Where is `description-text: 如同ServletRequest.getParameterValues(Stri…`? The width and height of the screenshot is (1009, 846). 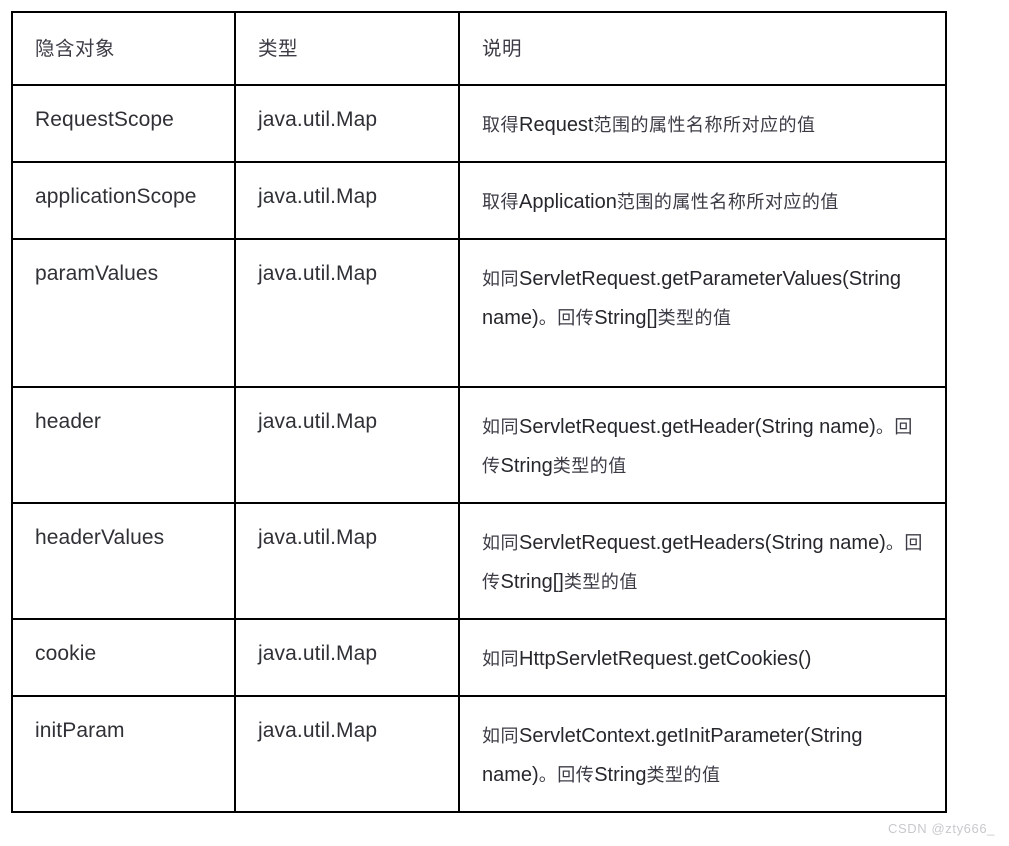
description-text: 如同ServletRequest.getParameterValues(Stri… is located at coordinates (702, 297).